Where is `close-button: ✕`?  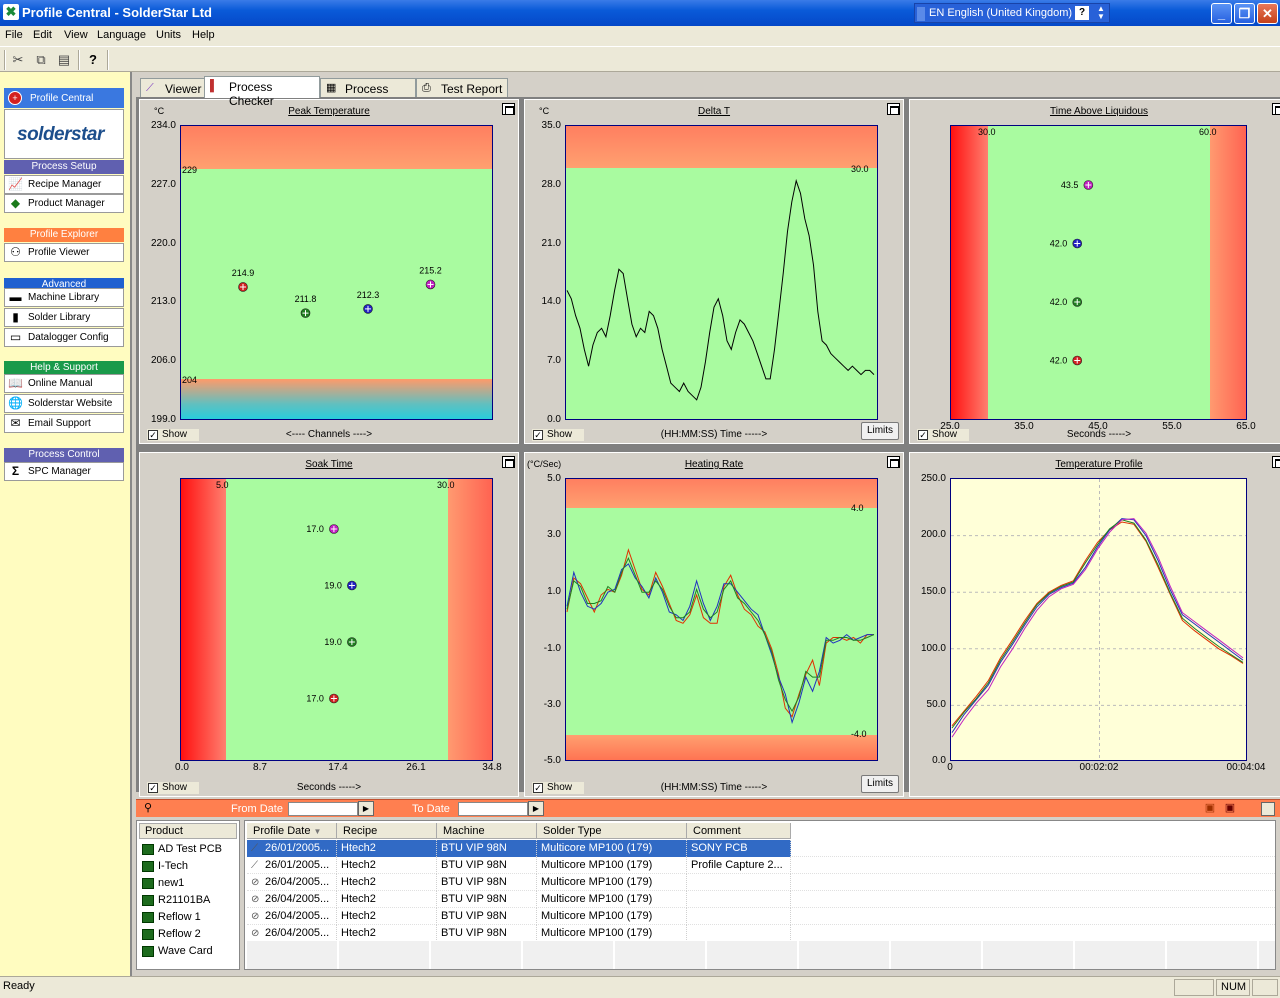
close-button: ✕ is located at coordinates (1267, 13).